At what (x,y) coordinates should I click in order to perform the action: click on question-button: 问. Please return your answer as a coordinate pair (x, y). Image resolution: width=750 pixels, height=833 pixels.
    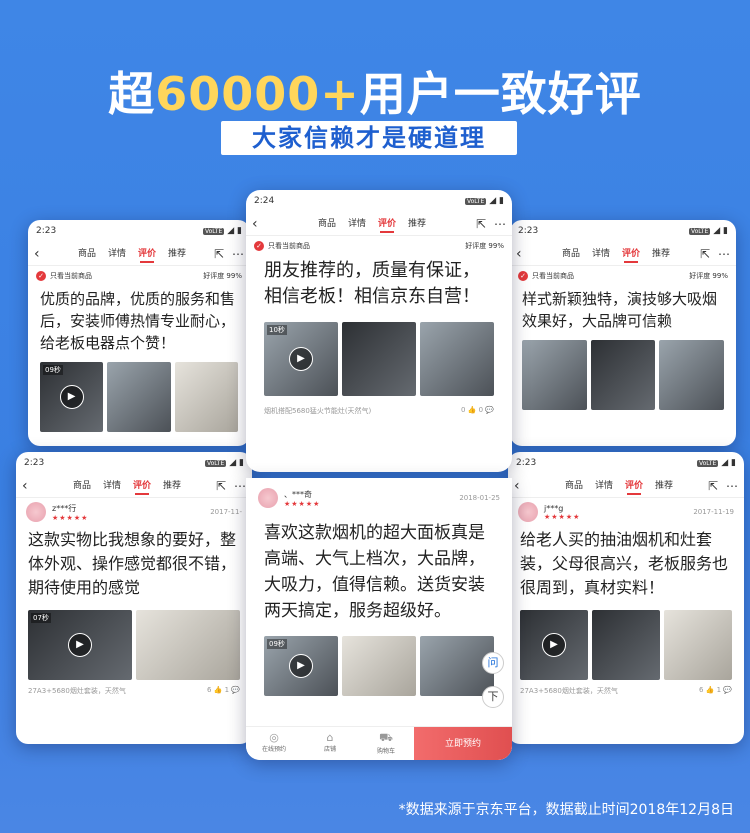
    Looking at the image, I should click on (493, 663).